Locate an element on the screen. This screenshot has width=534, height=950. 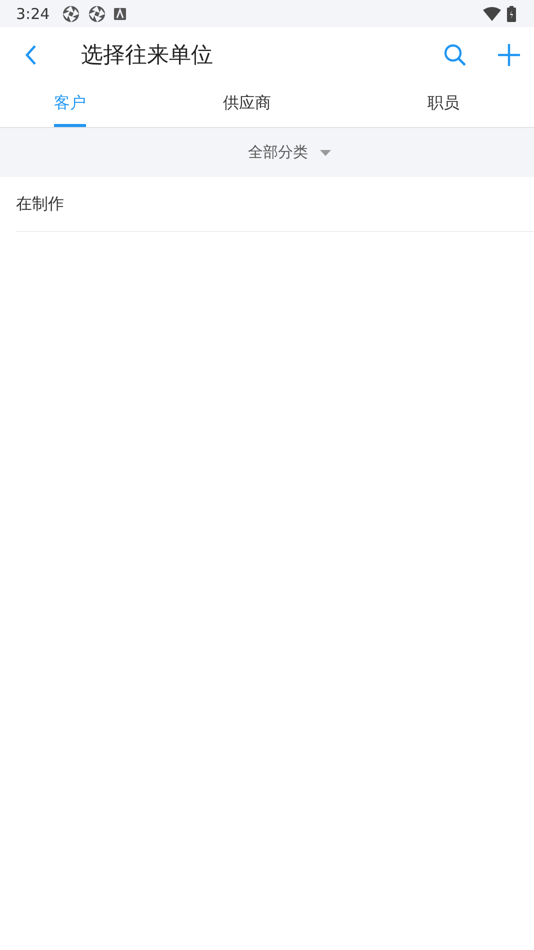
tab: 职员 is located at coordinates (444, 104).